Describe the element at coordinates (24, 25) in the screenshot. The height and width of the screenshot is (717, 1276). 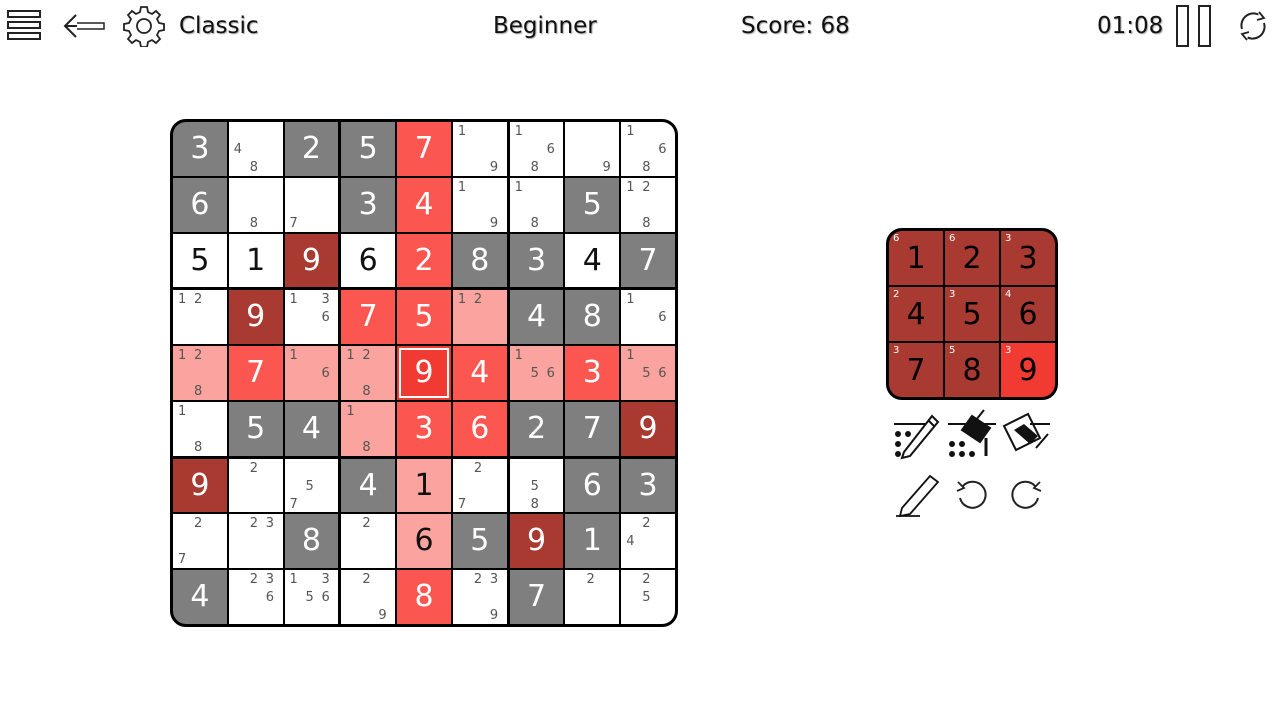
I see `menu-icon` at that location.